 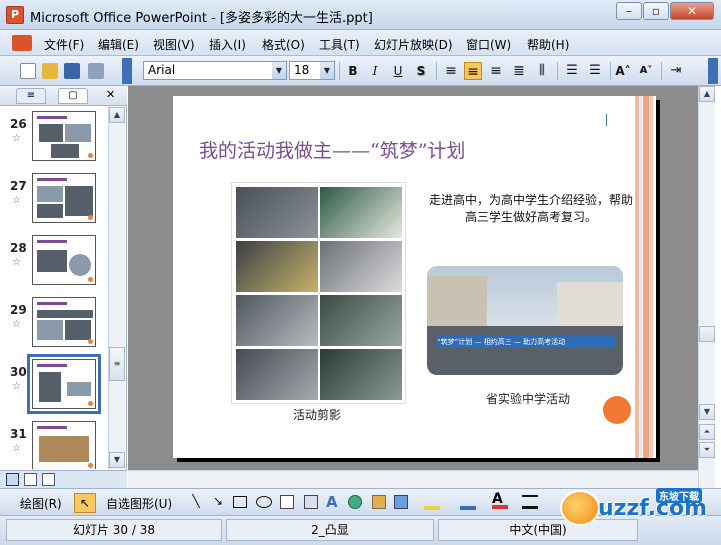 I want to click on font-color-icon: A, so click(x=500, y=500).